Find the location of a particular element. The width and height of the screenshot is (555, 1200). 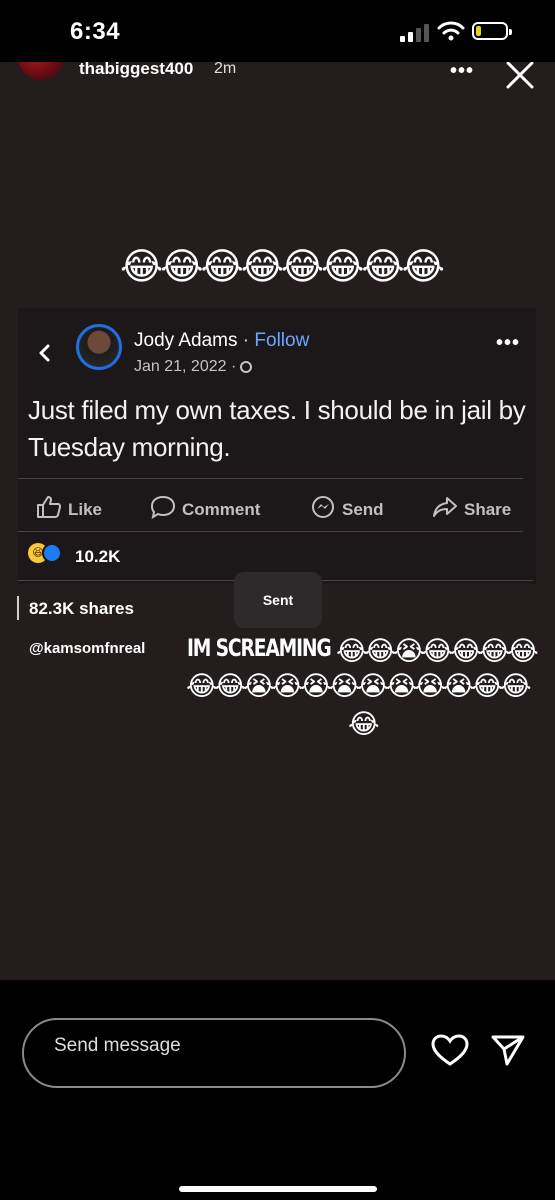

thumbs-up-icon is located at coordinates (49, 507).